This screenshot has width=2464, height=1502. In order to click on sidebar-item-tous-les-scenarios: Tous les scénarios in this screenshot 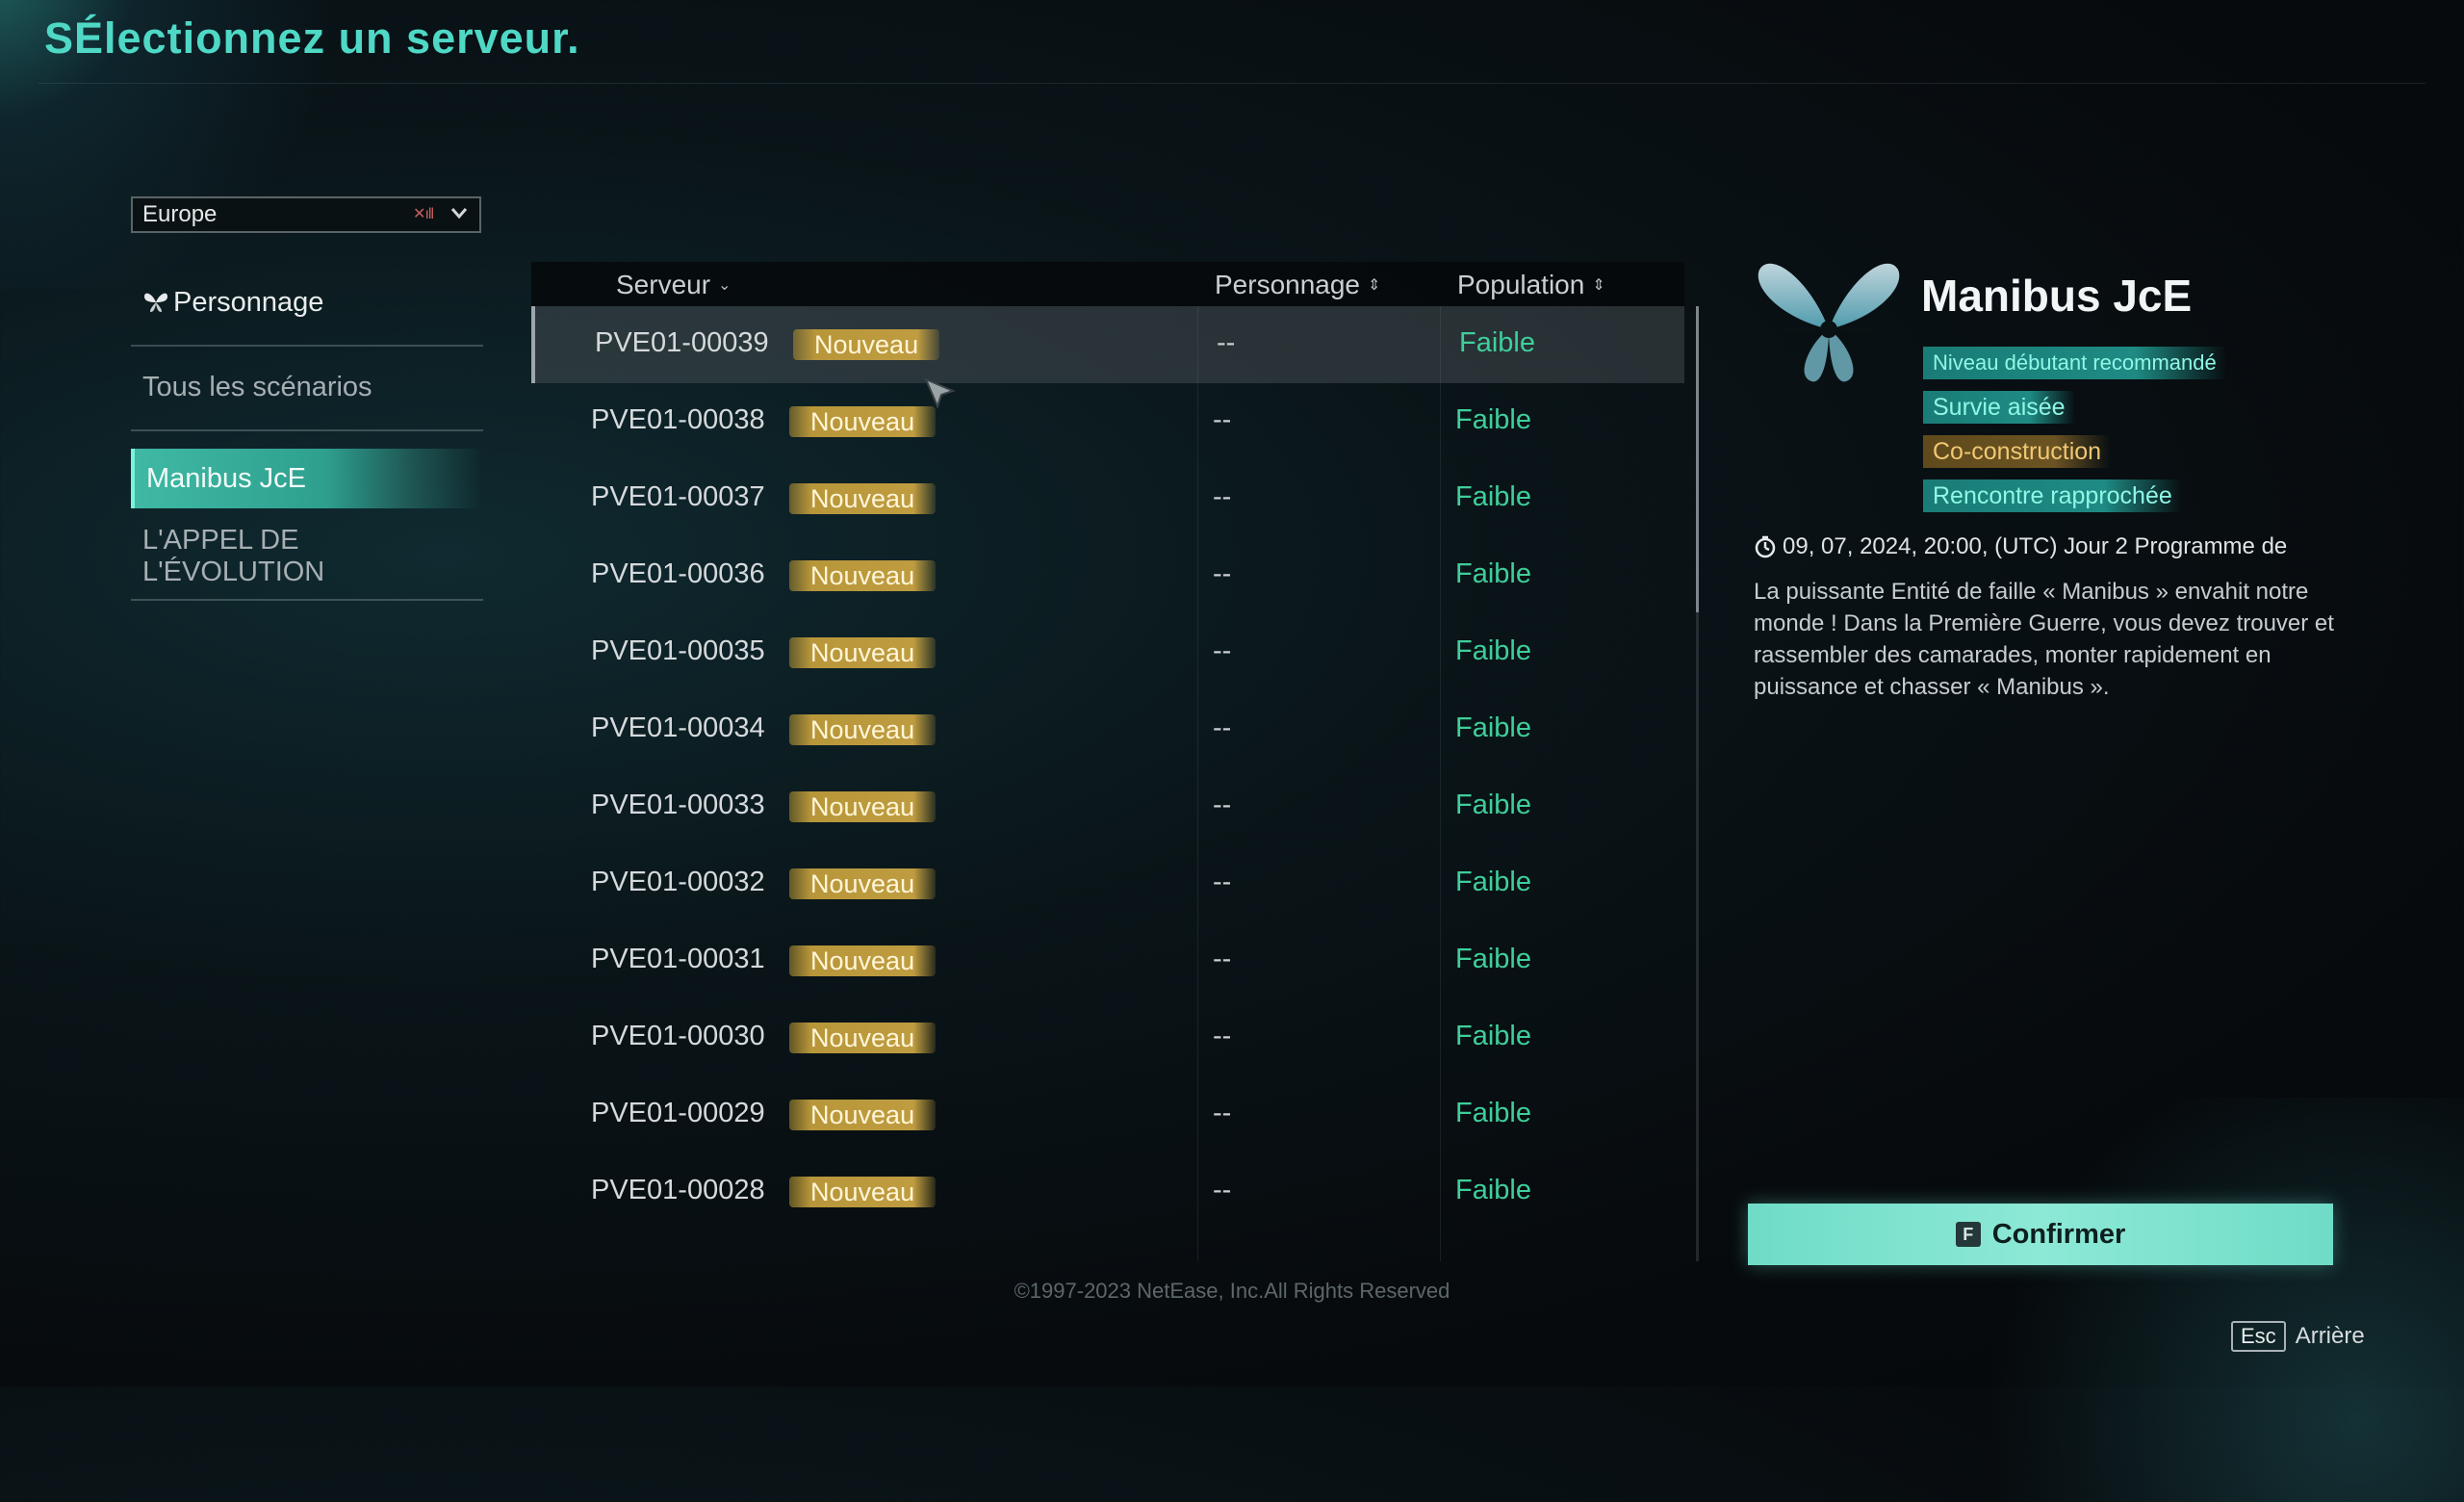, I will do `click(307, 388)`.